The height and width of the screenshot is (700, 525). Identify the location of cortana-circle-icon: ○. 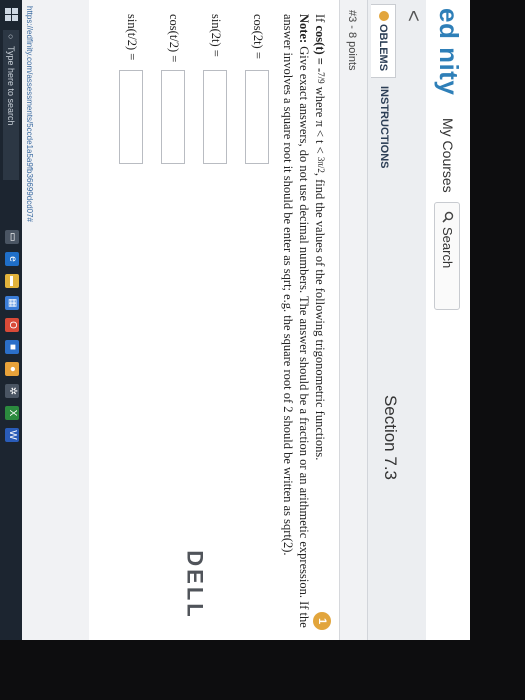
(11, 37).